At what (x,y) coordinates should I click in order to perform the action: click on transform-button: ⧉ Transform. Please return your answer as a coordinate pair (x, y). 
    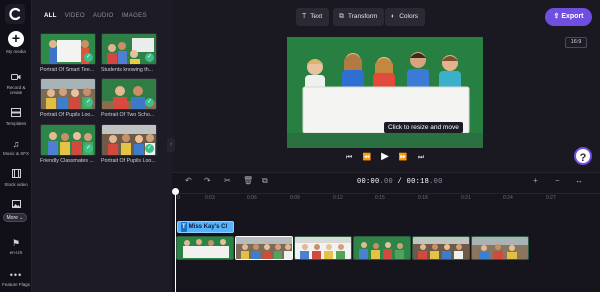
    Looking at the image, I should click on (359, 17).